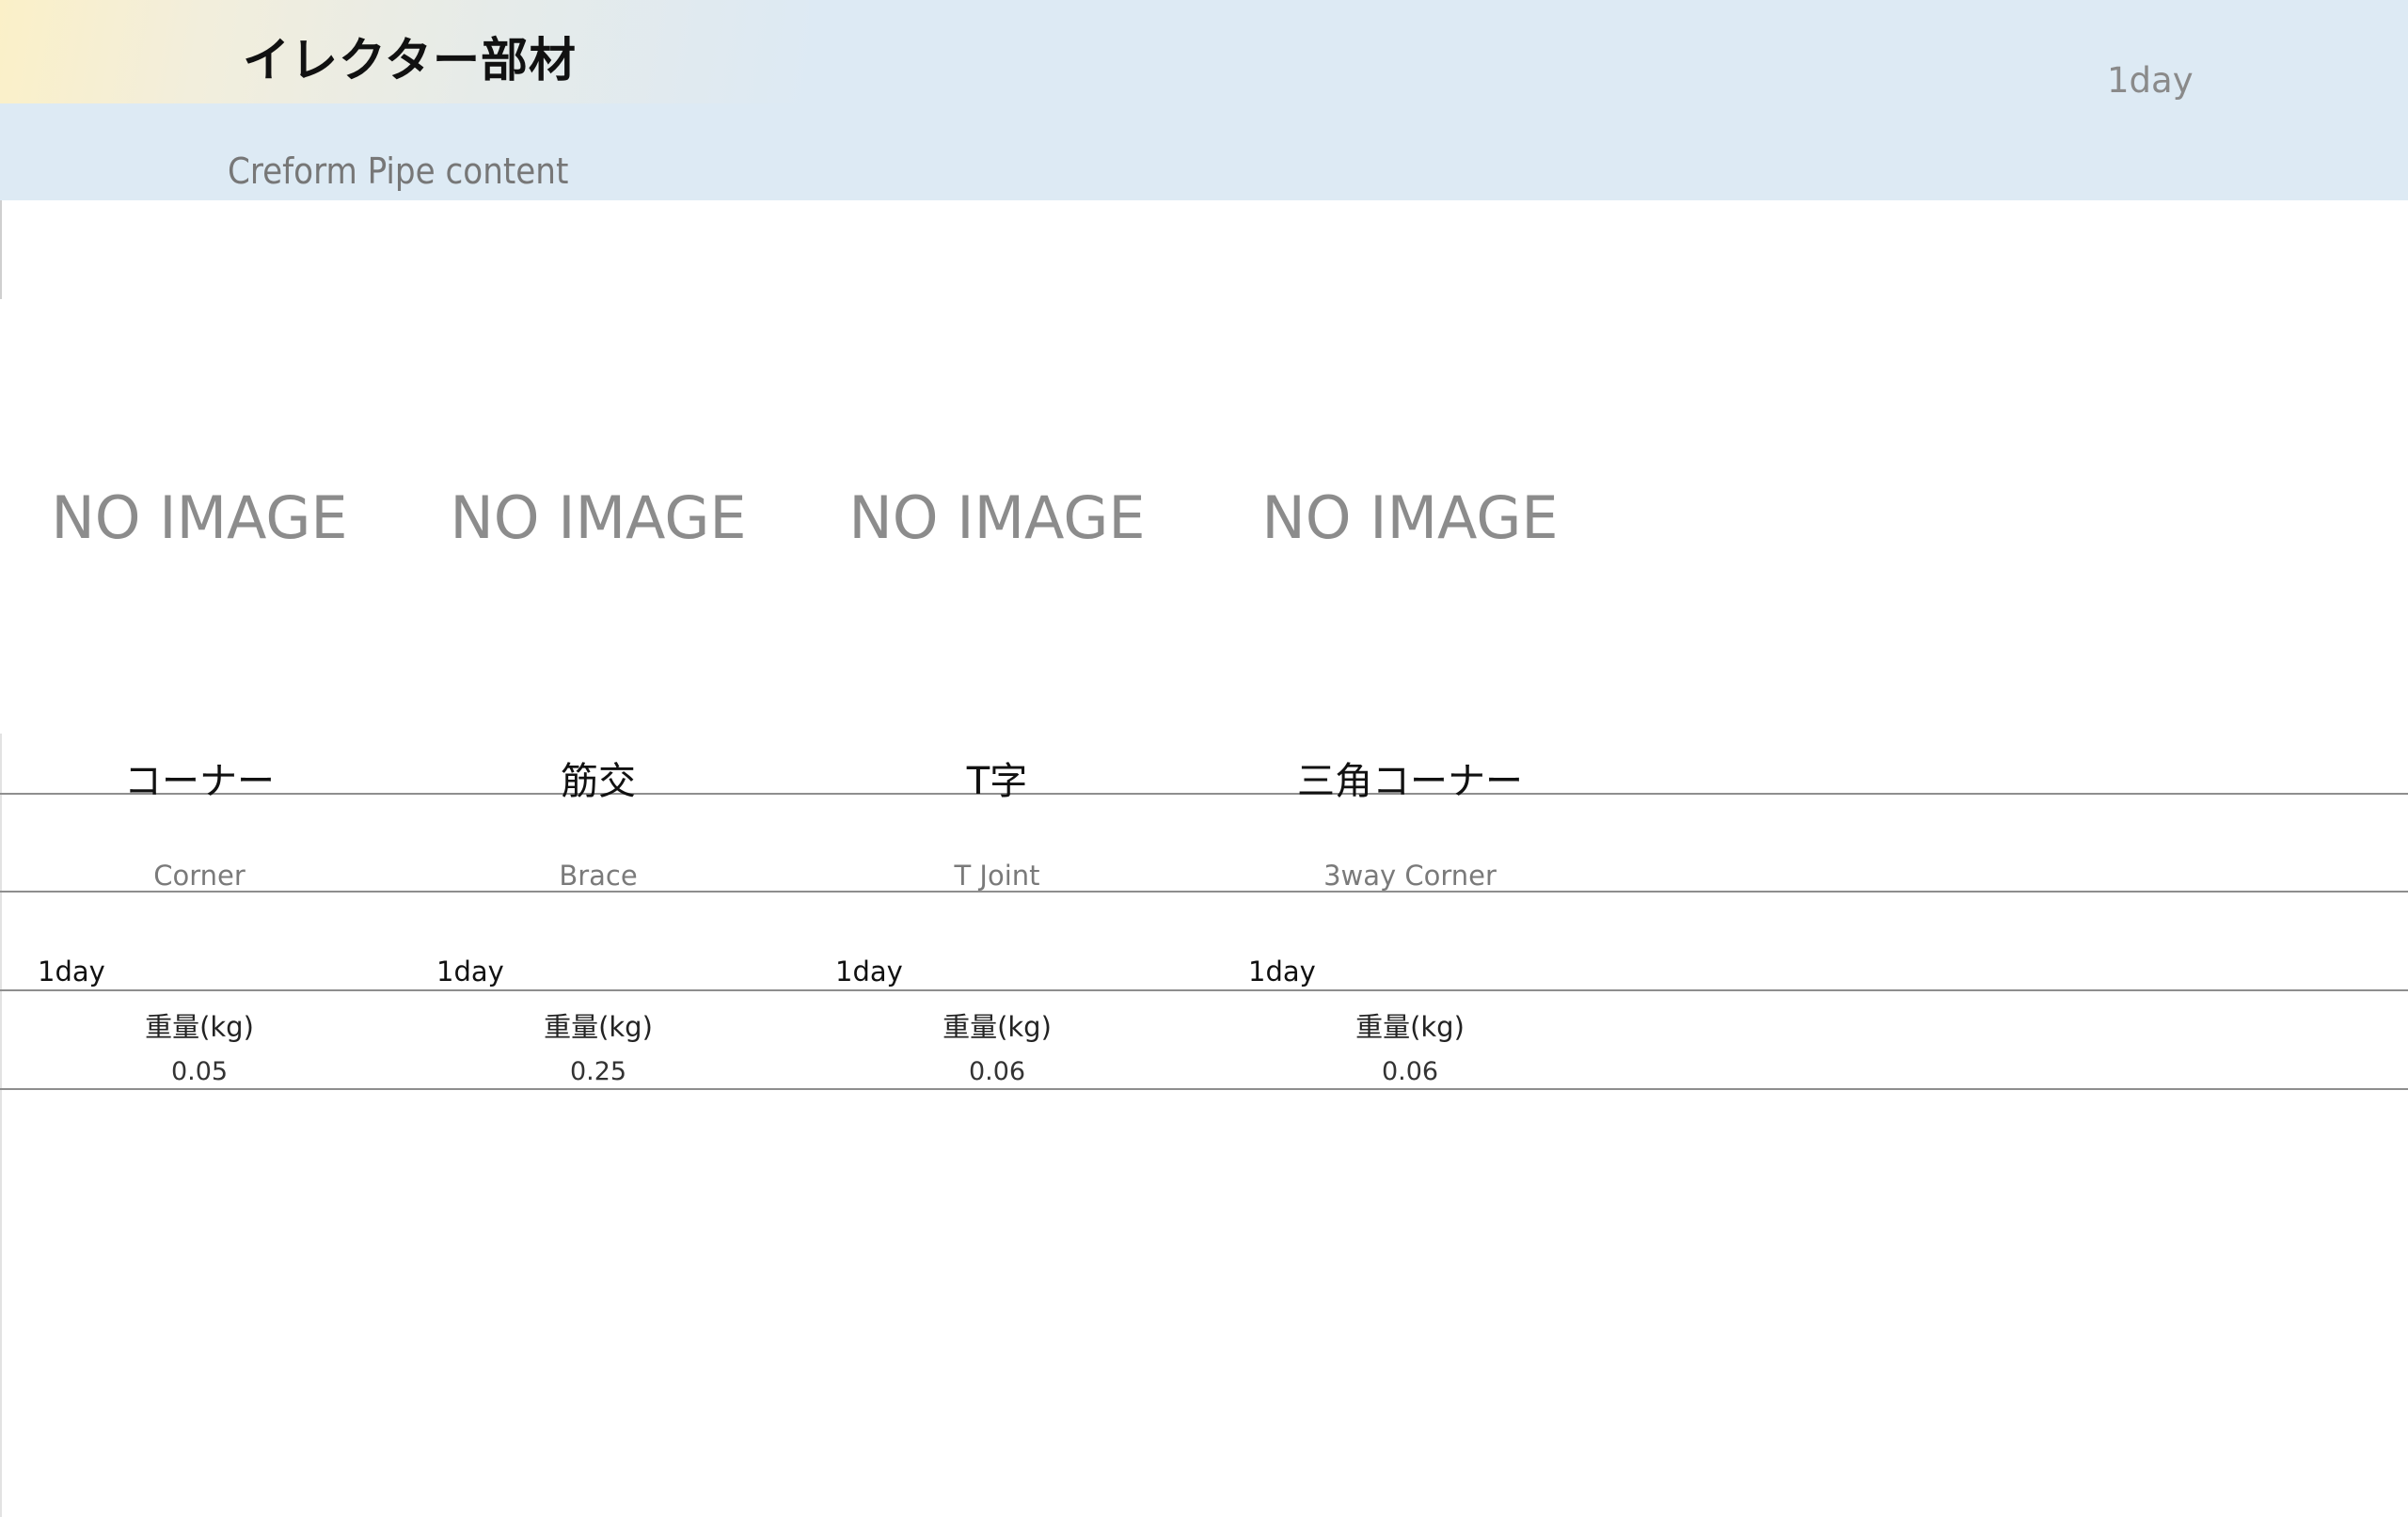 This screenshot has width=2408, height=1517. Describe the element at coordinates (1410, 876) in the screenshot. I see `product-name-en: 3way Corner` at that location.